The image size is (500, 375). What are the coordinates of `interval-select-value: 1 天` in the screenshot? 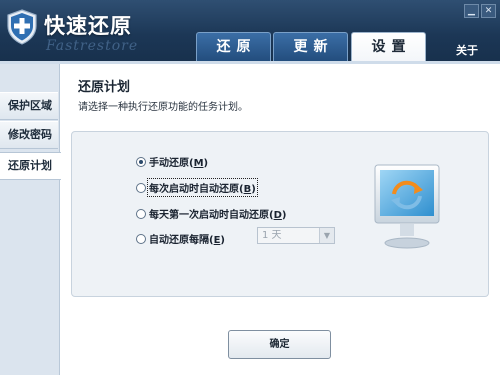 It's located at (272, 235).